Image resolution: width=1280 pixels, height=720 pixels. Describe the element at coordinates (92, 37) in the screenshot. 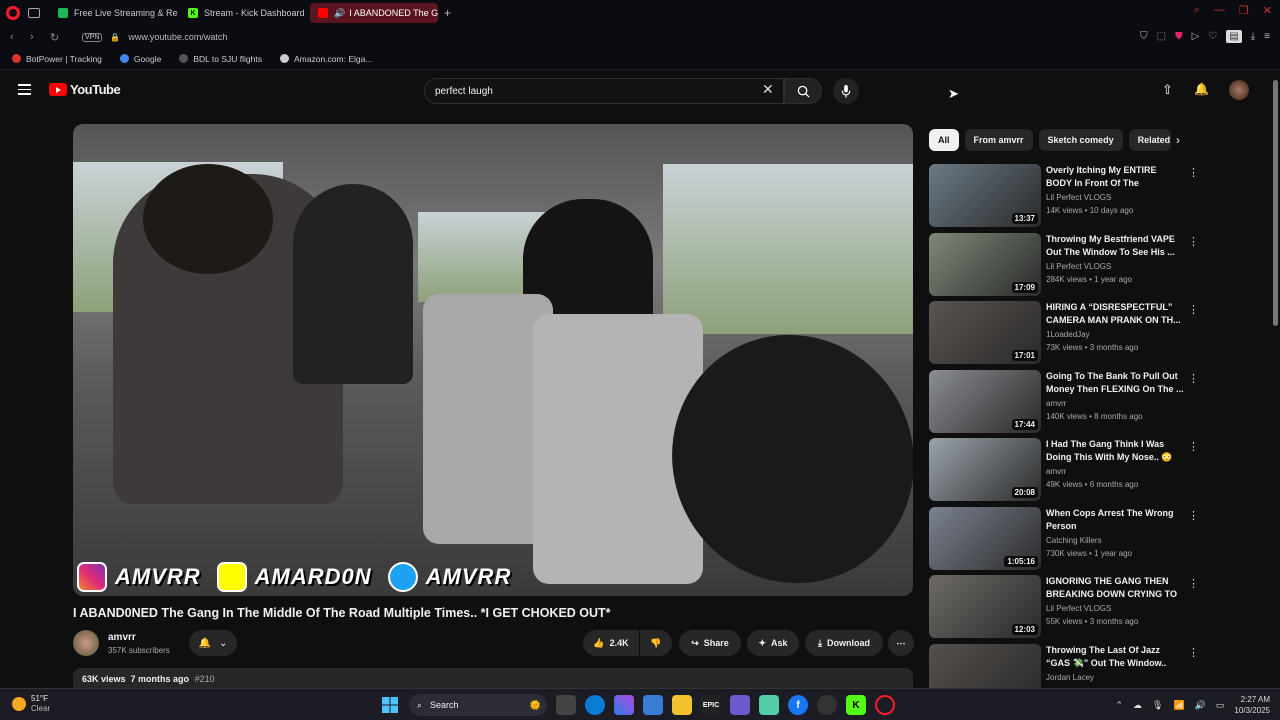

I see `vpn-badge: VPN` at that location.